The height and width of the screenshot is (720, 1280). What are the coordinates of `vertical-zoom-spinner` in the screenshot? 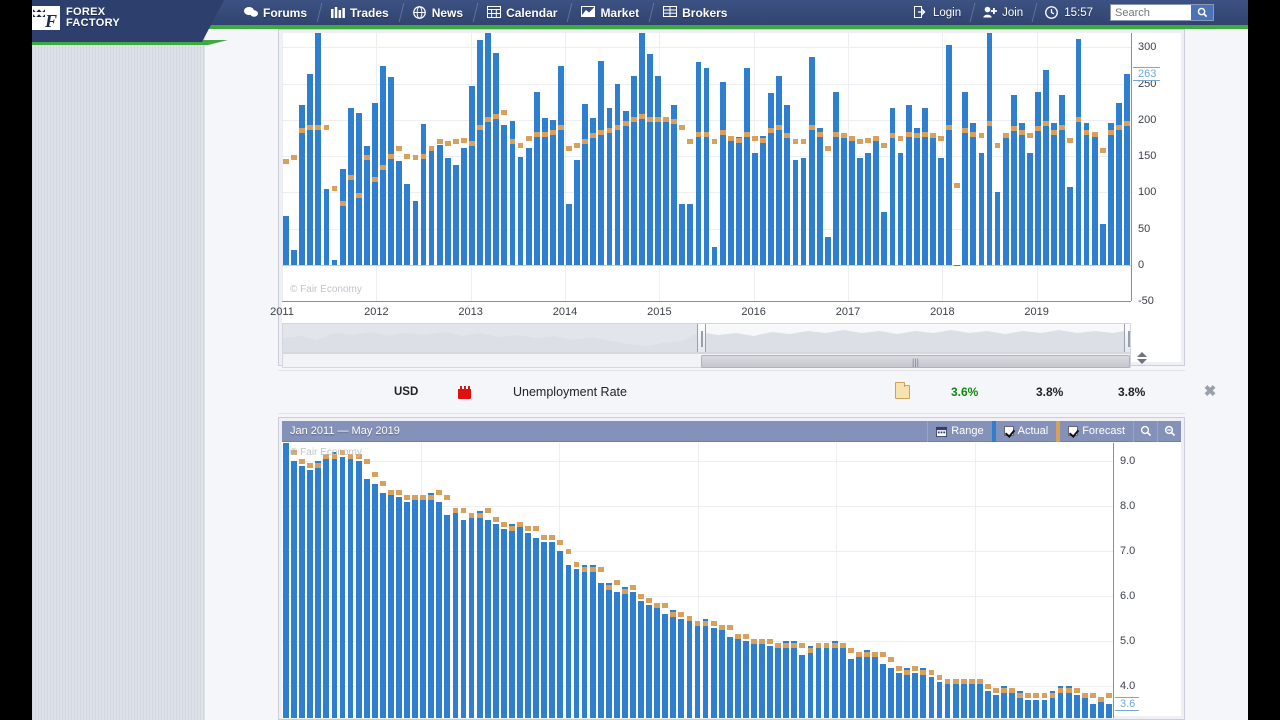 It's located at (1142, 358).